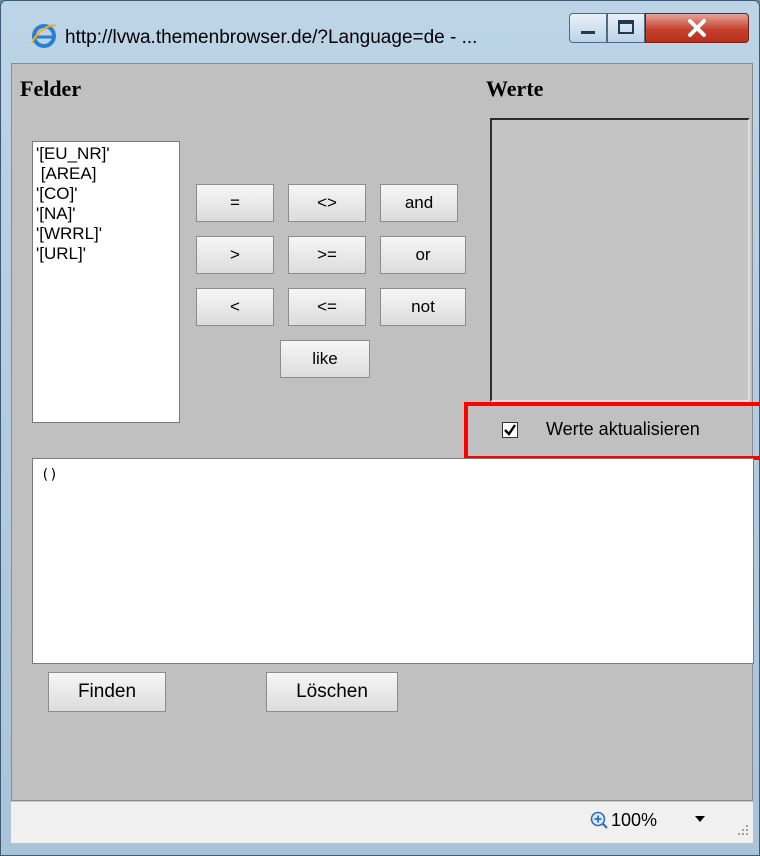 This screenshot has height=856, width=760. I want to click on find-button: Finden, so click(107, 692).